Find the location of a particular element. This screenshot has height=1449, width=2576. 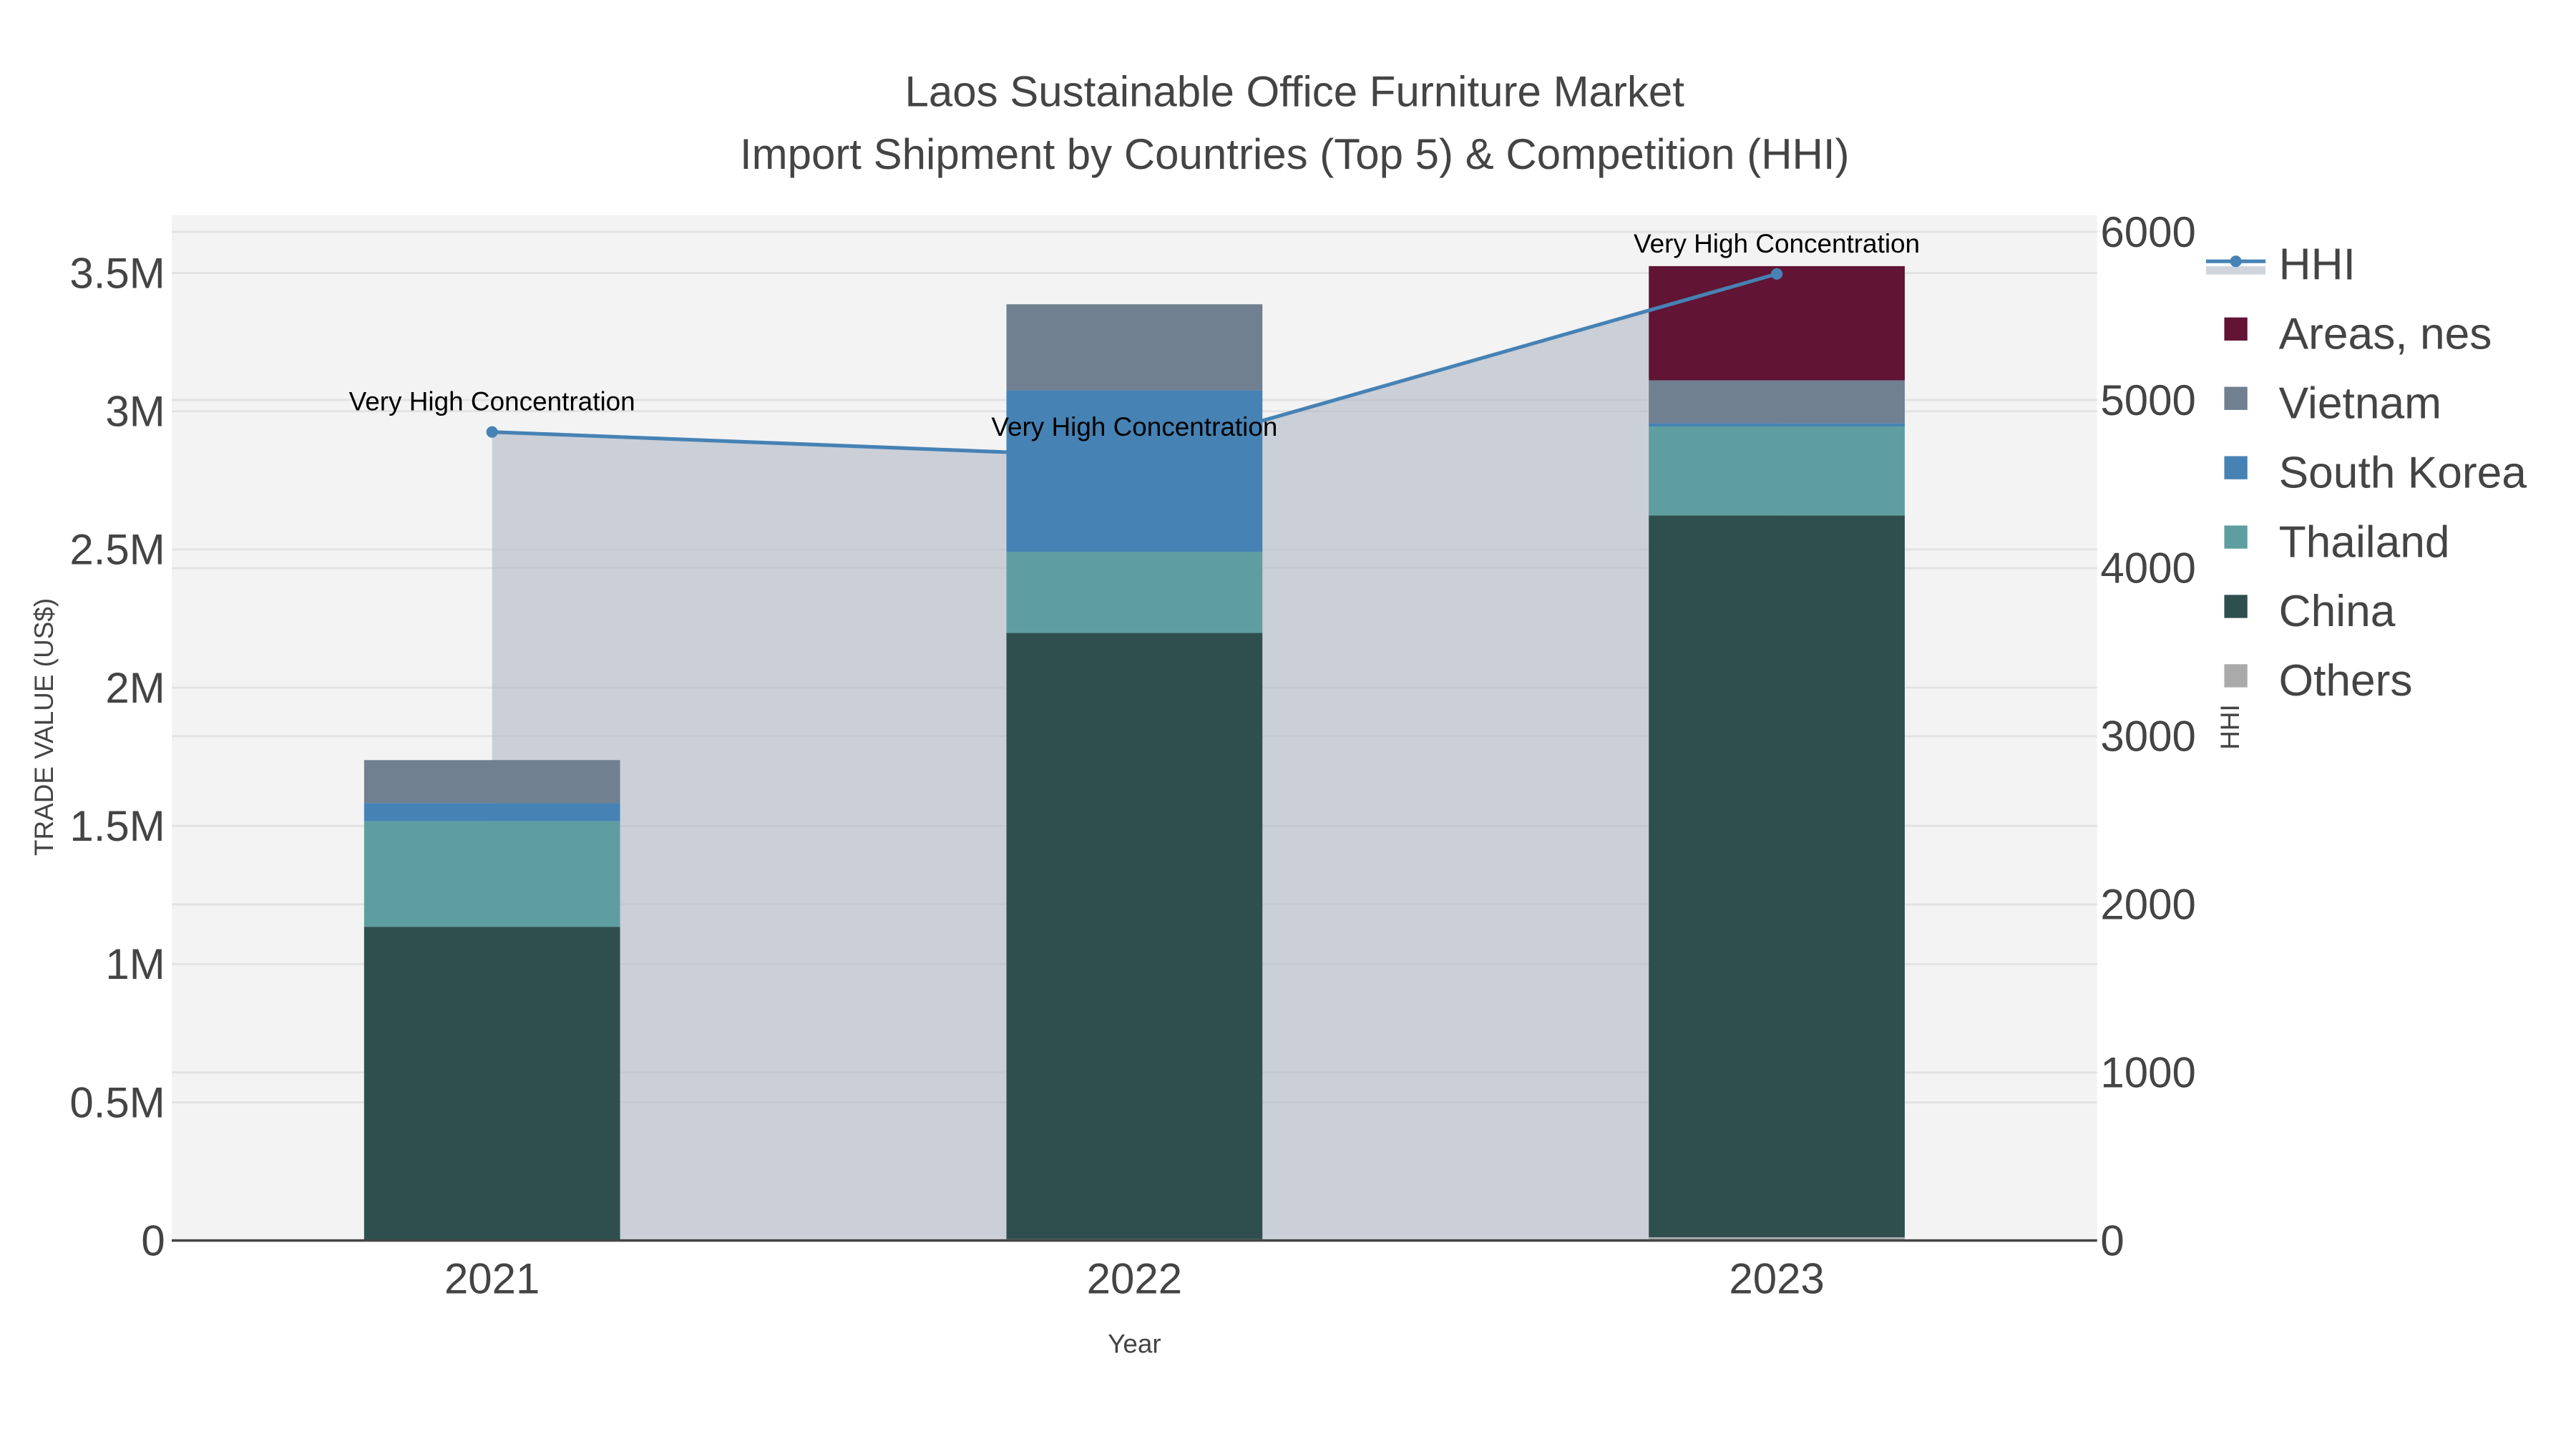

bar-thailand-2021 is located at coordinates (492, 874).